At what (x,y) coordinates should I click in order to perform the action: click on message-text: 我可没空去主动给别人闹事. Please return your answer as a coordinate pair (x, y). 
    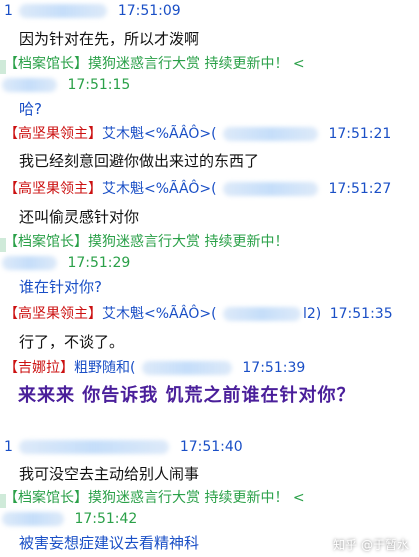
    Looking at the image, I should click on (109, 474).